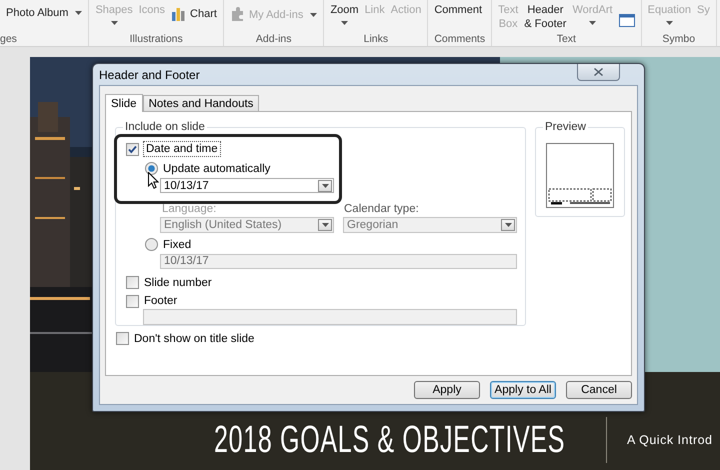 The width and height of the screenshot is (720, 470). I want to click on ribbon-button: Header & Footer, so click(545, 17).